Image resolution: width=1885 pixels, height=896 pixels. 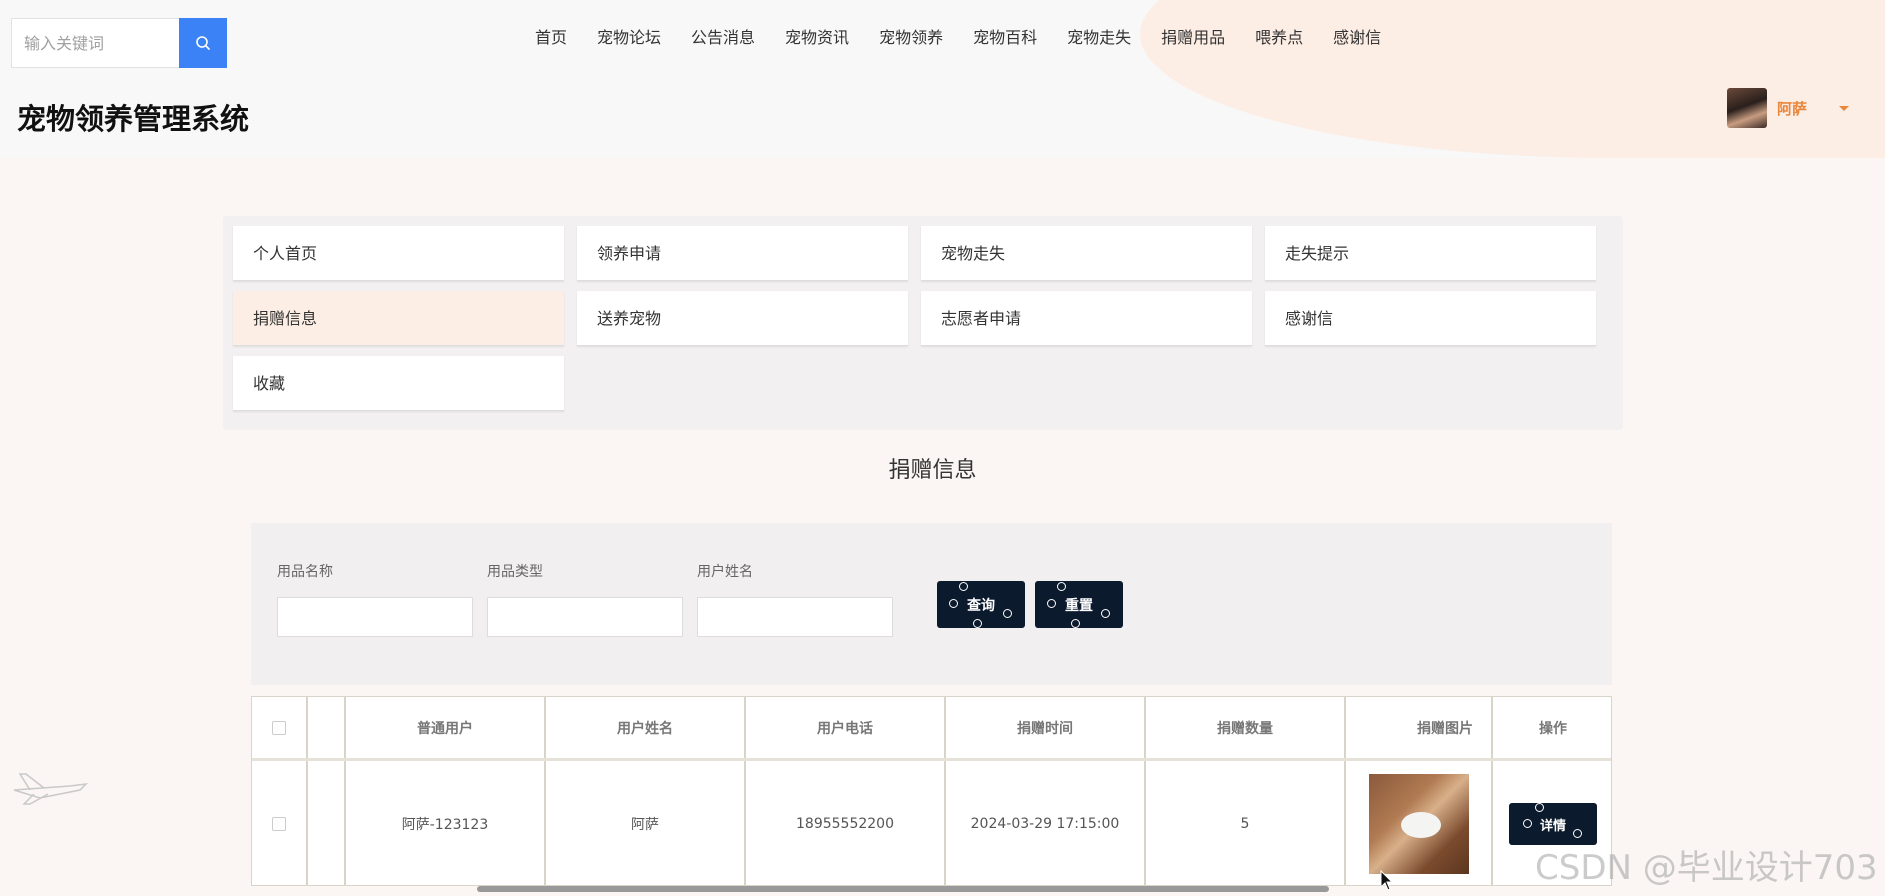 I want to click on column-header: 操作, so click(x=1552, y=727).